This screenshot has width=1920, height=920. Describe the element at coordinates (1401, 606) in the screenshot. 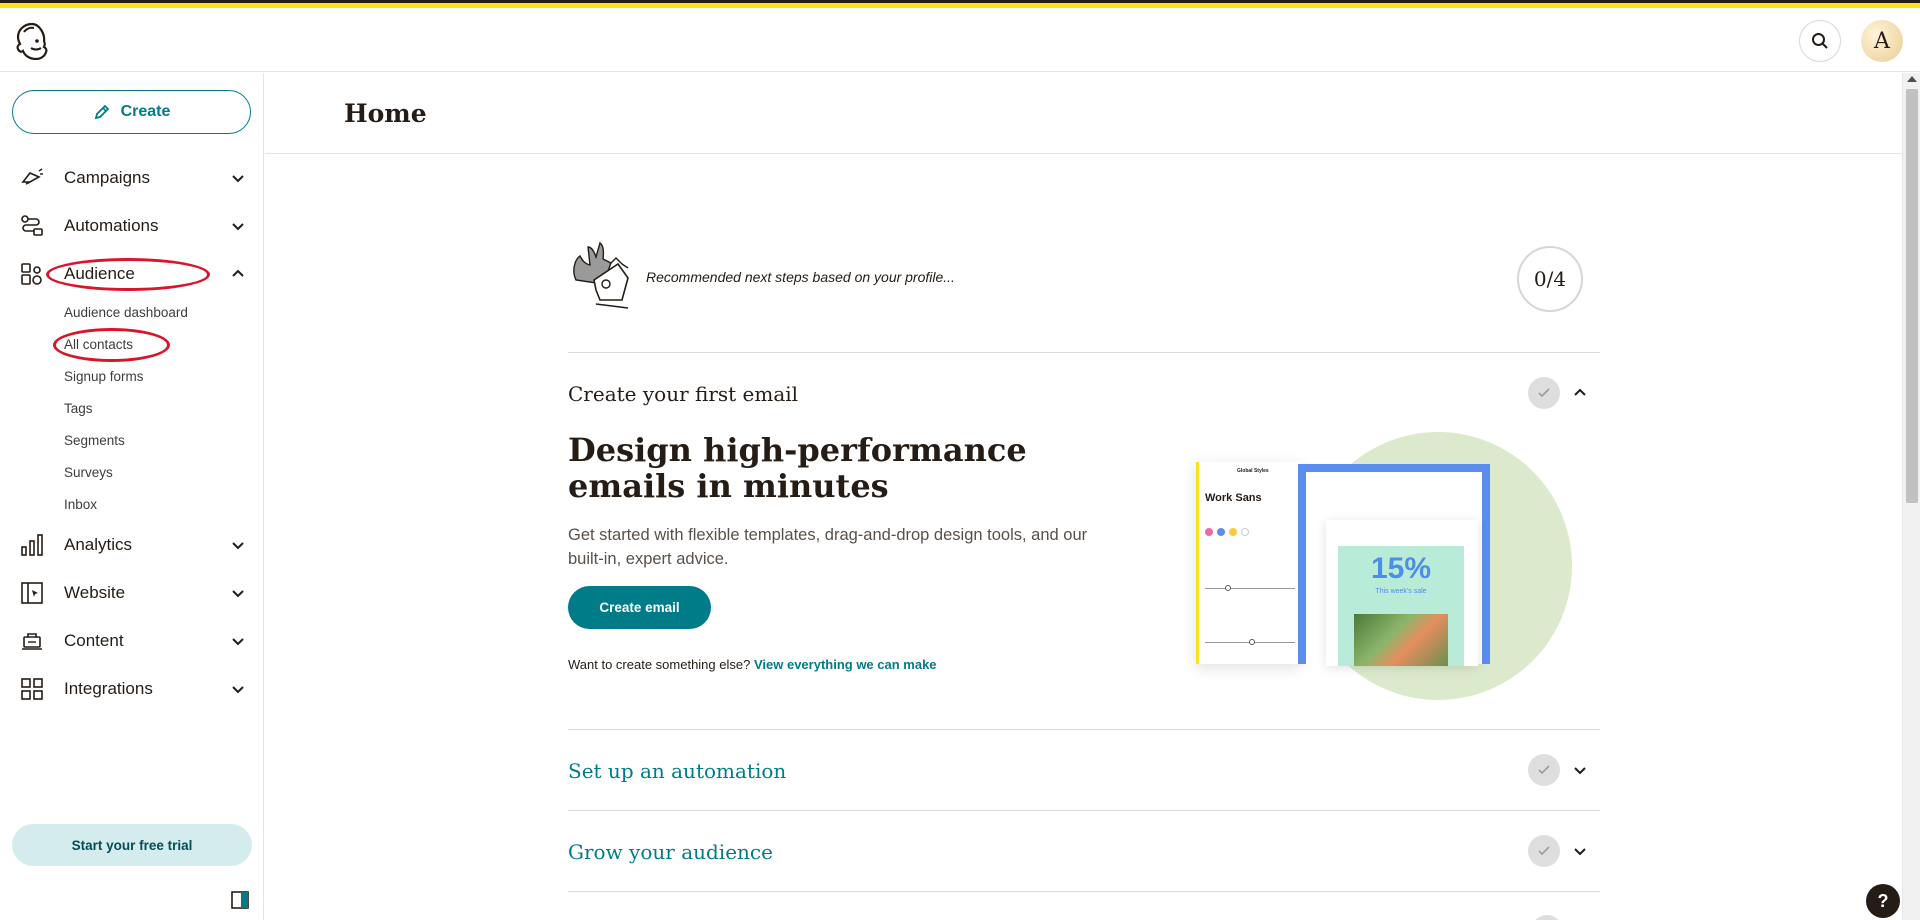

I see `email-hero: 15% This week's sale` at that location.